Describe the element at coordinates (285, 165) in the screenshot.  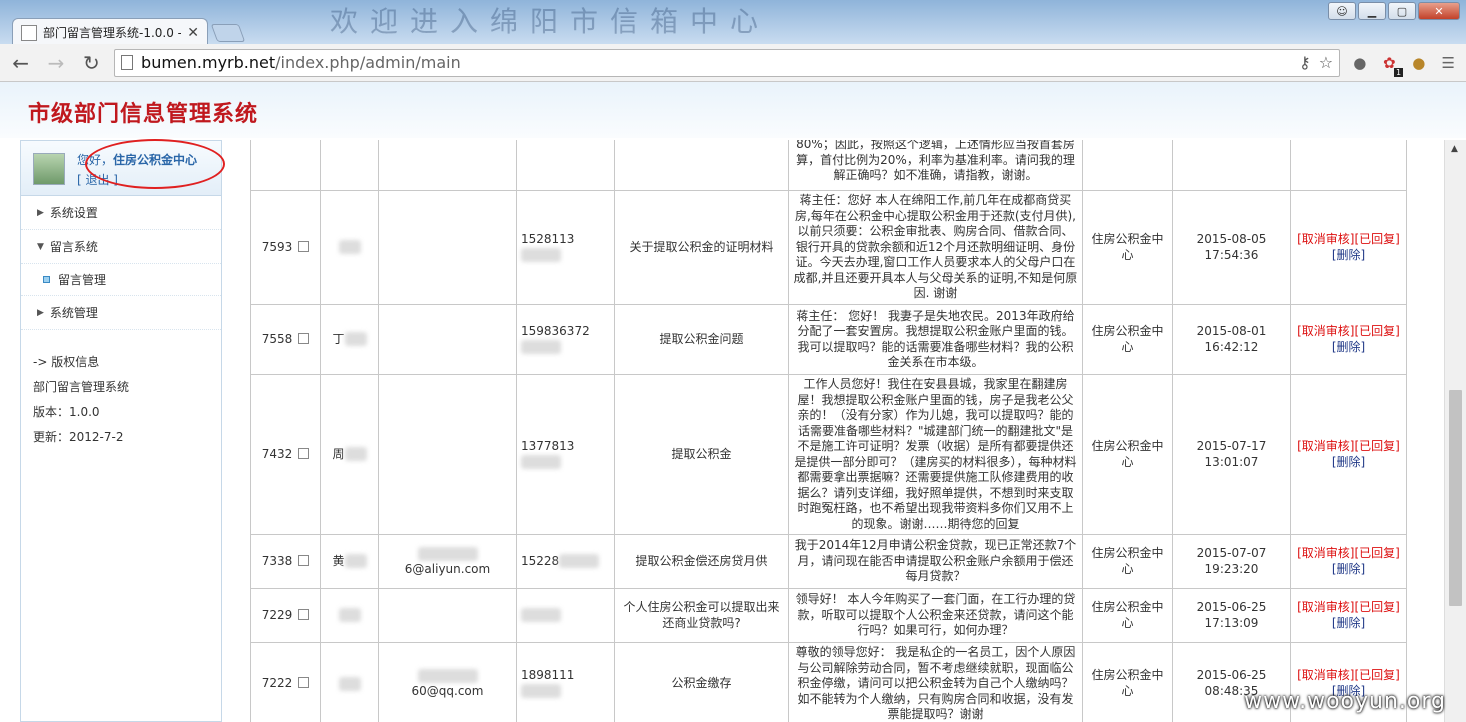
I see `id-cell` at that location.